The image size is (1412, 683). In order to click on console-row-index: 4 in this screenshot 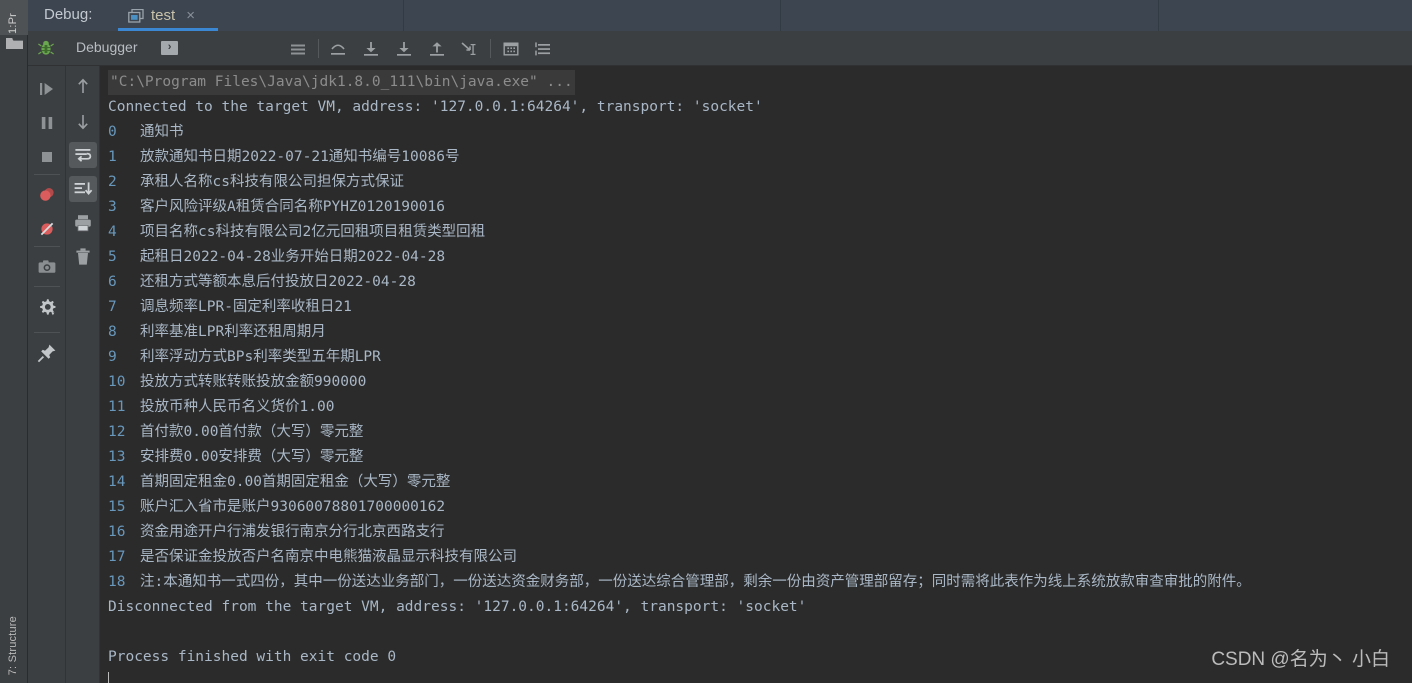, I will do `click(112, 232)`.